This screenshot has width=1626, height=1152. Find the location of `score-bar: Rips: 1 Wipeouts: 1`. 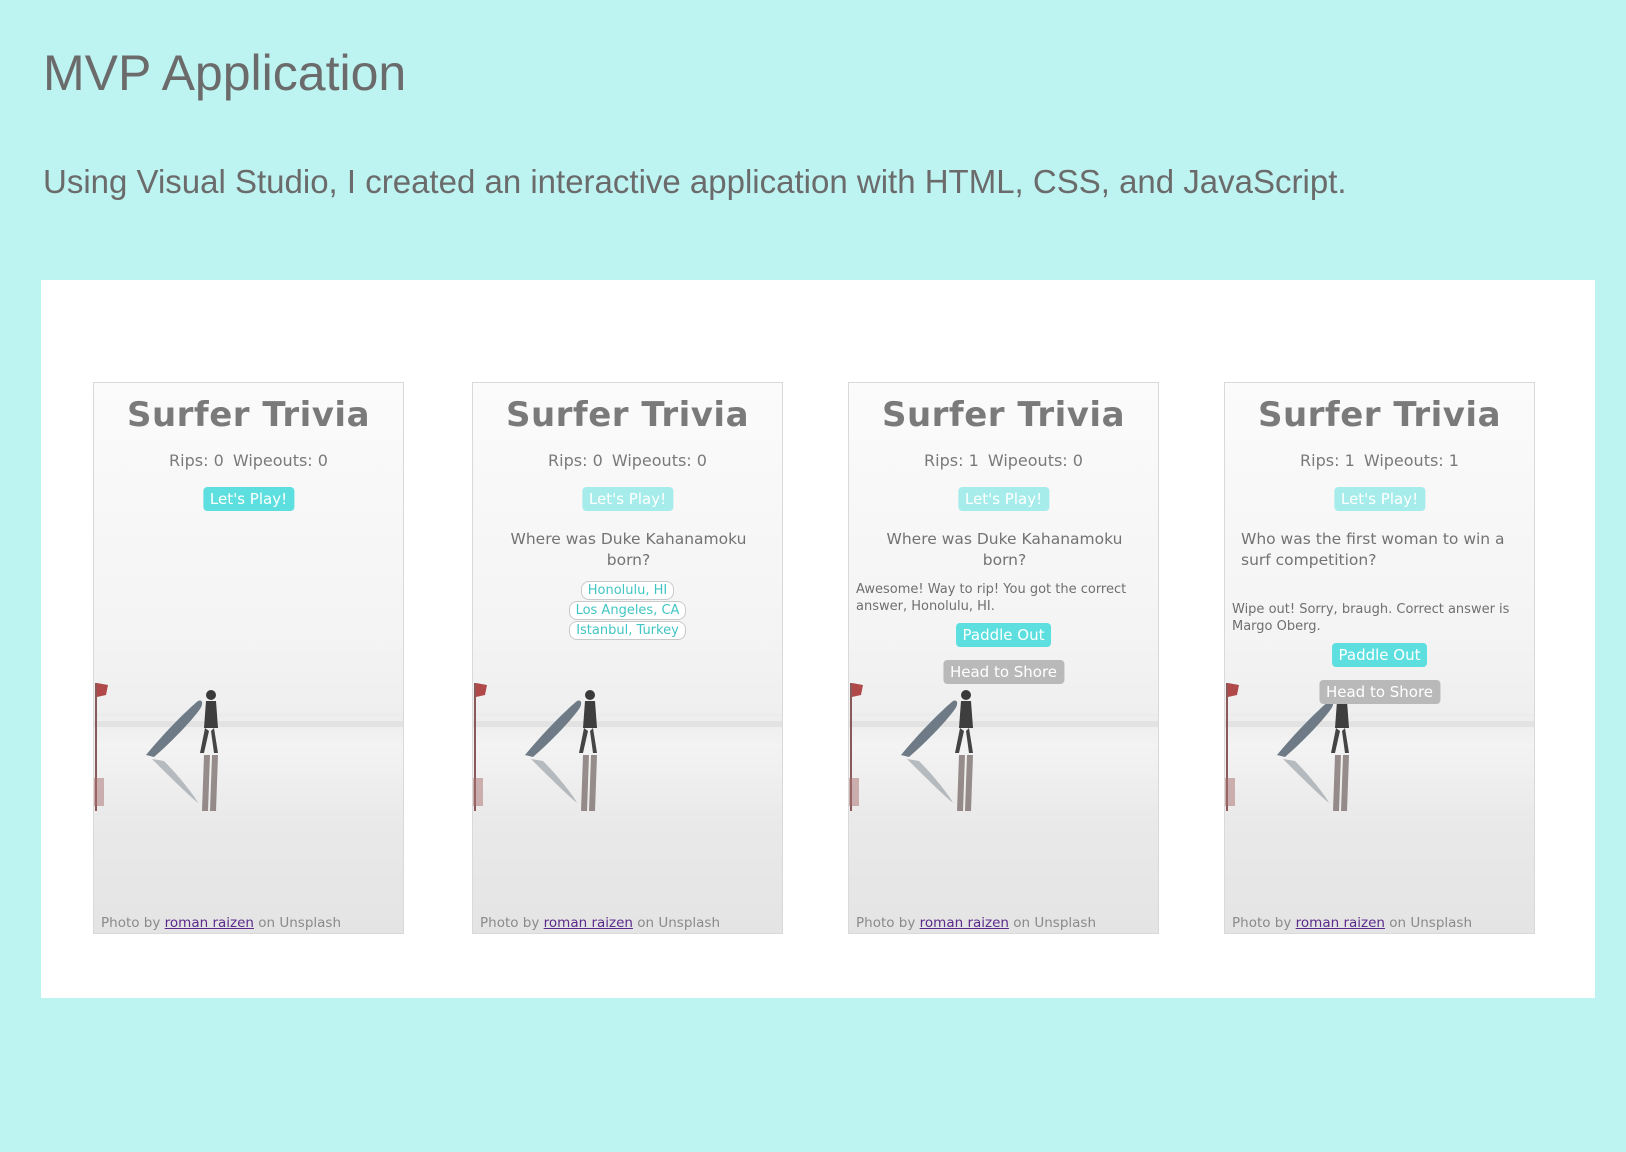

score-bar: Rips: 1 Wipeouts: 1 is located at coordinates (1379, 460).